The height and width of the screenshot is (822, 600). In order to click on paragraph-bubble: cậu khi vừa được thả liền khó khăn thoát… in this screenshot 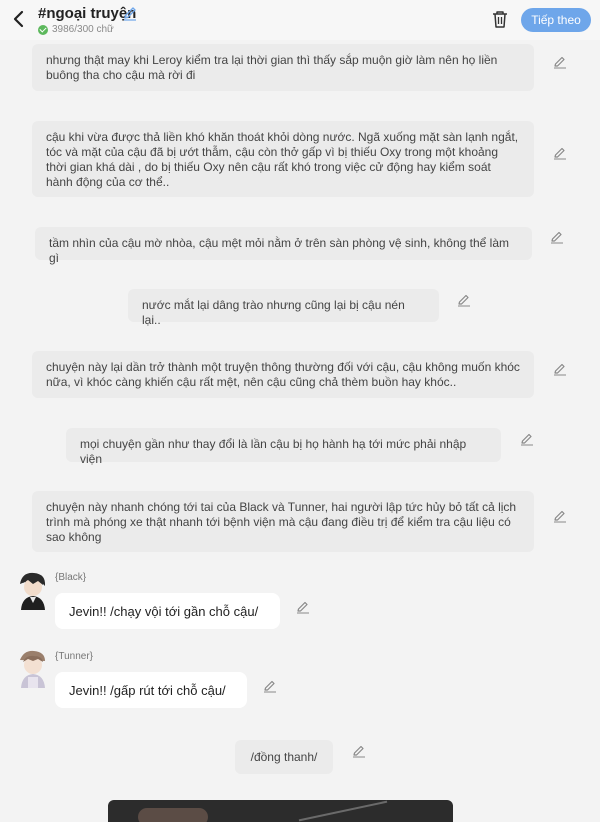, I will do `click(283, 159)`.